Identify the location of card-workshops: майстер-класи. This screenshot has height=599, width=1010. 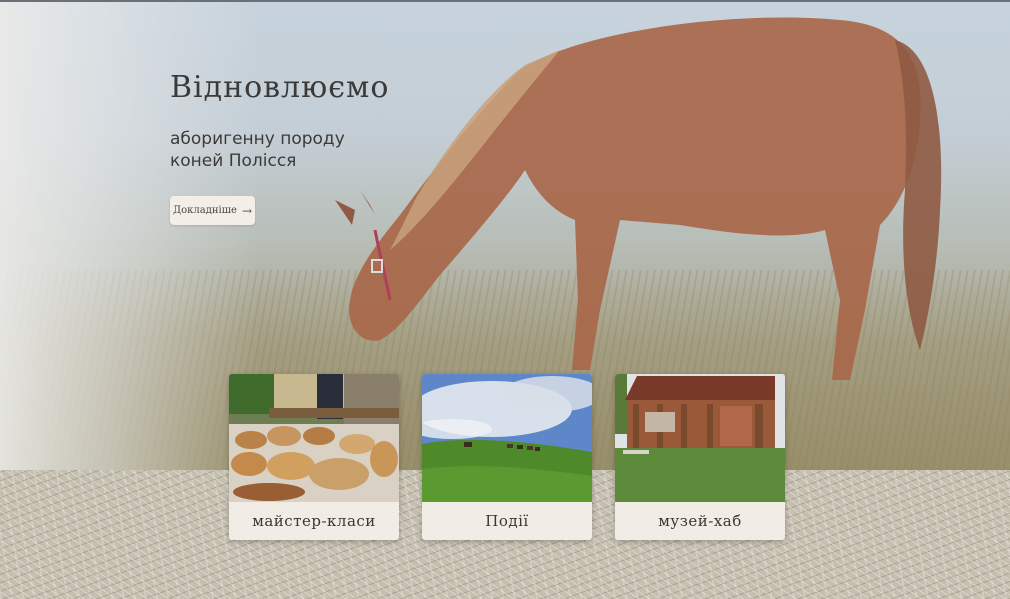
(314, 457).